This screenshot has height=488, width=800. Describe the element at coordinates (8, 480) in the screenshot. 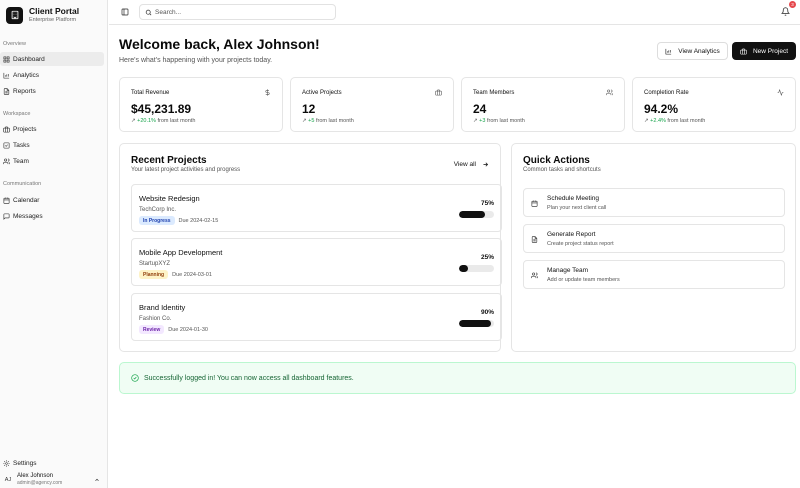

I see `avatar: AJ` at that location.